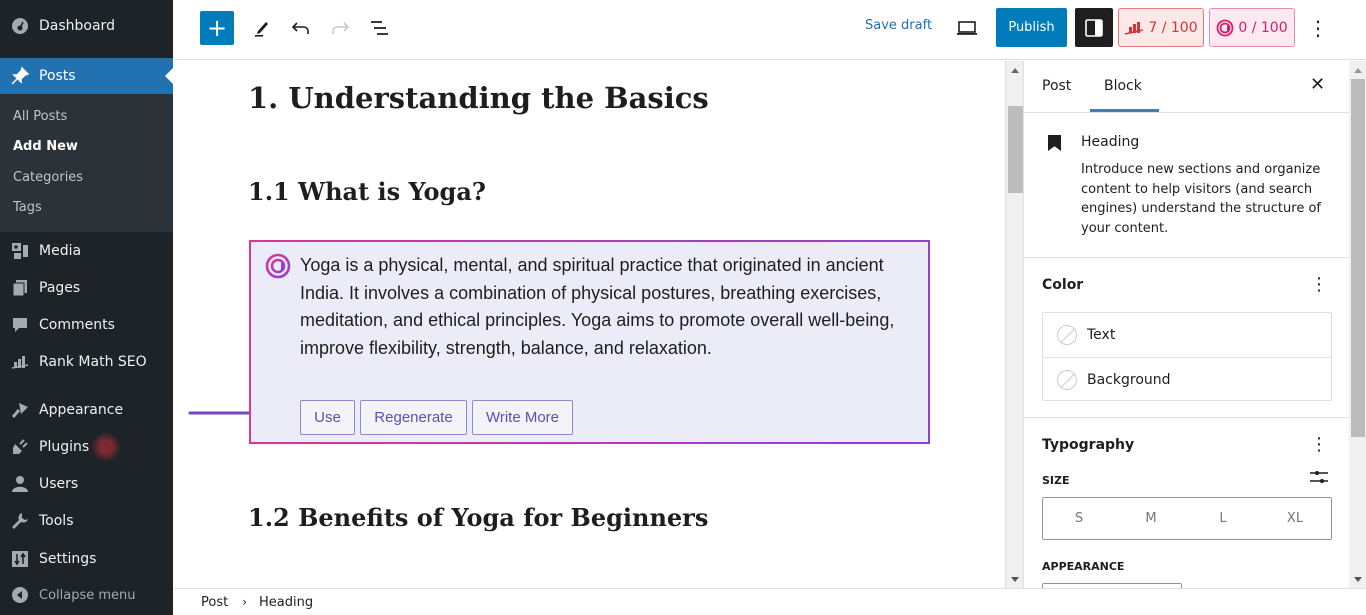 This screenshot has height=615, width=1366. Describe the element at coordinates (20, 76) in the screenshot. I see `pin-icon` at that location.